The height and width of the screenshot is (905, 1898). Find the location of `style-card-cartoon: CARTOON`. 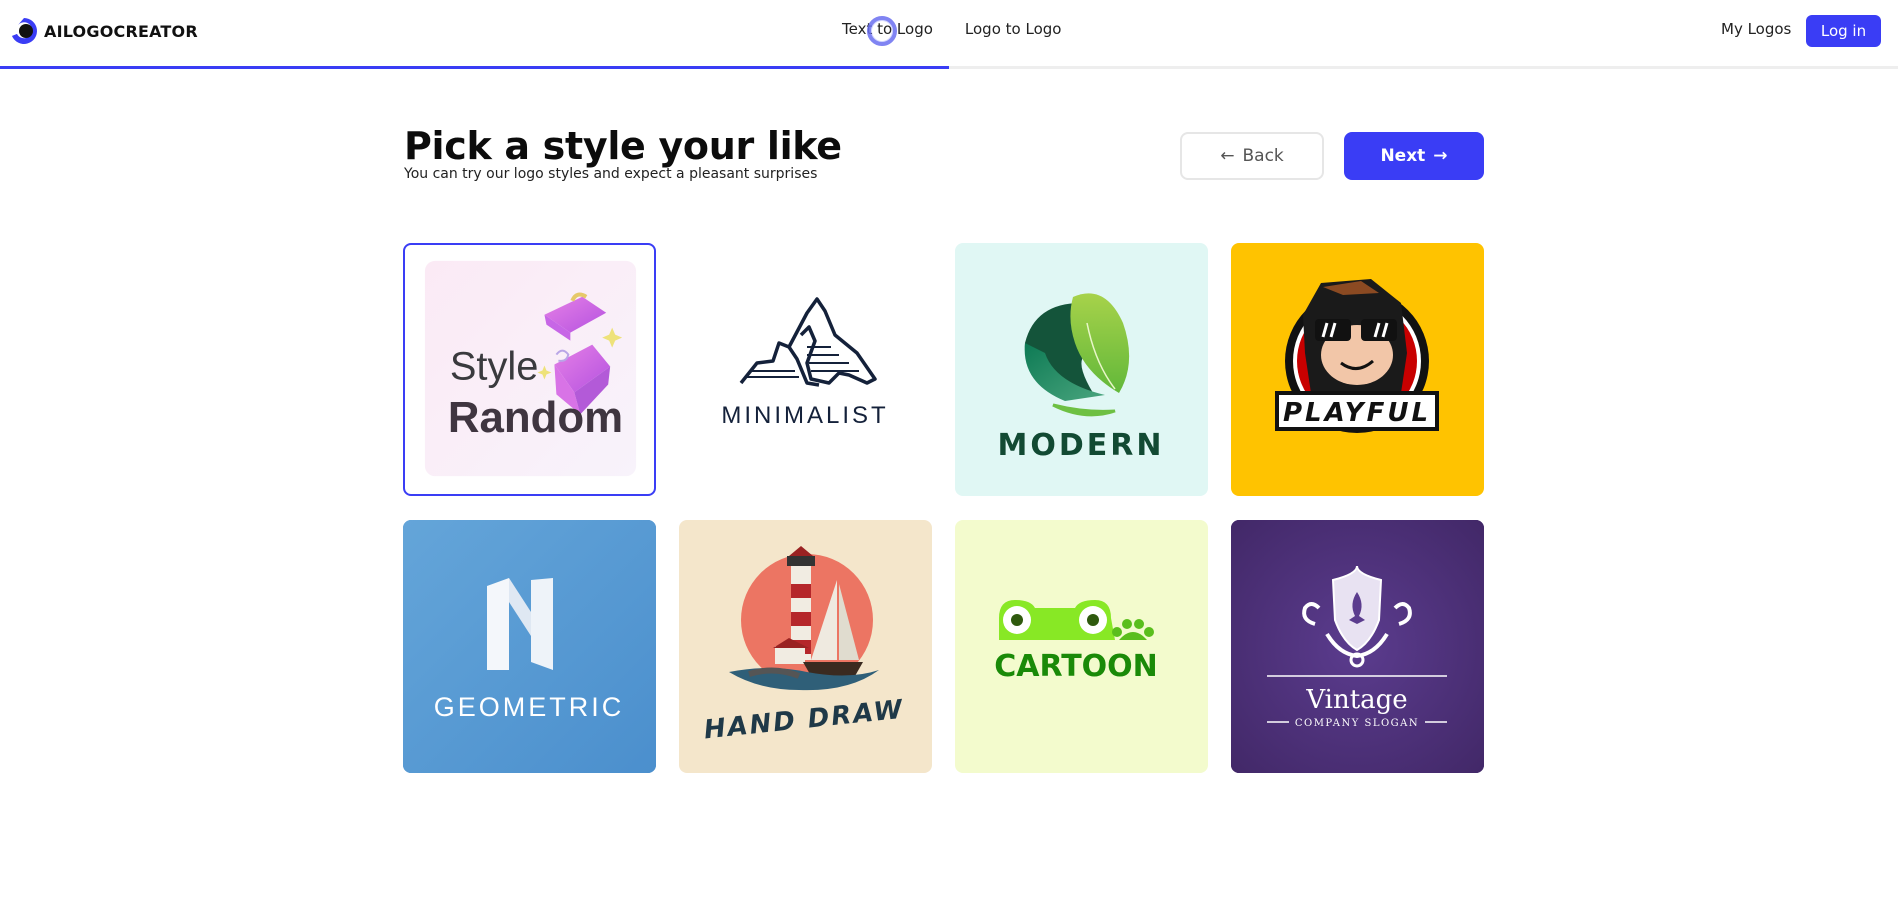

style-card-cartoon: CARTOON is located at coordinates (1081, 646).